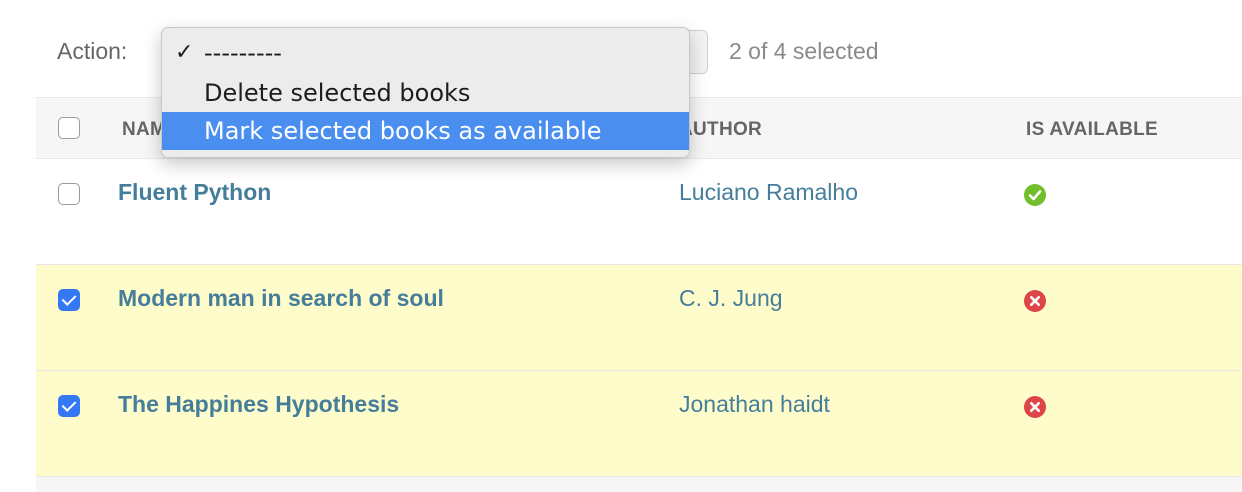 The image size is (1242, 492). Describe the element at coordinates (69, 128) in the screenshot. I see `select-all-checkbox` at that location.